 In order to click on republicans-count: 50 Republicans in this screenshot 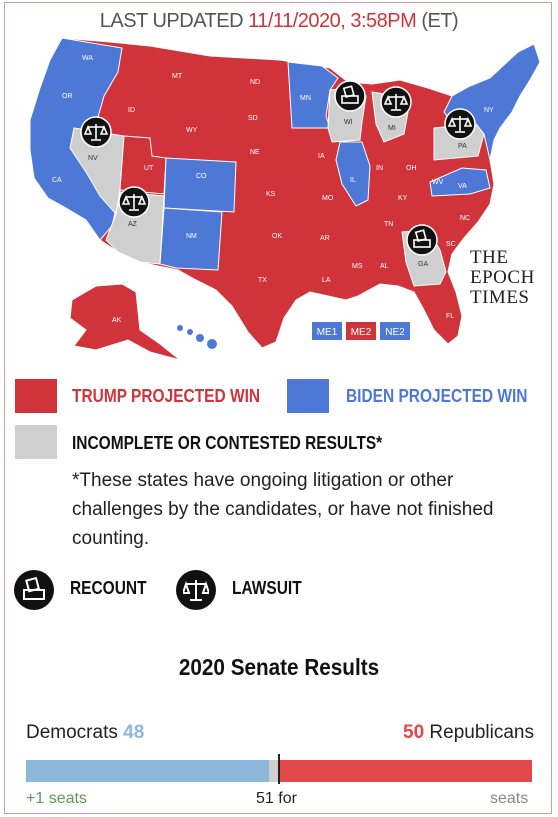, I will do `click(468, 733)`.